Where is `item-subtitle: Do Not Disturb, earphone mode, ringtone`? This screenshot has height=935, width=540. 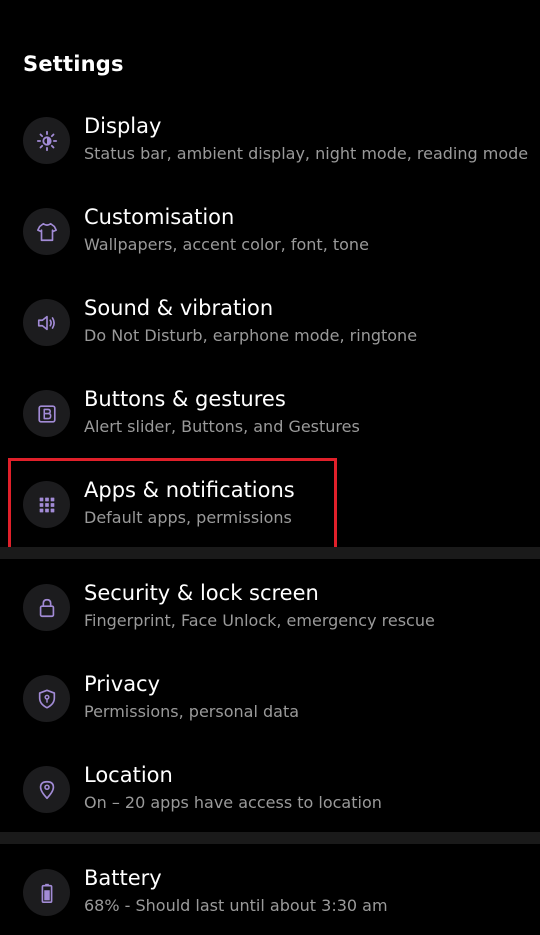 item-subtitle: Do Not Disturb, earphone mode, ringtone is located at coordinates (251, 335).